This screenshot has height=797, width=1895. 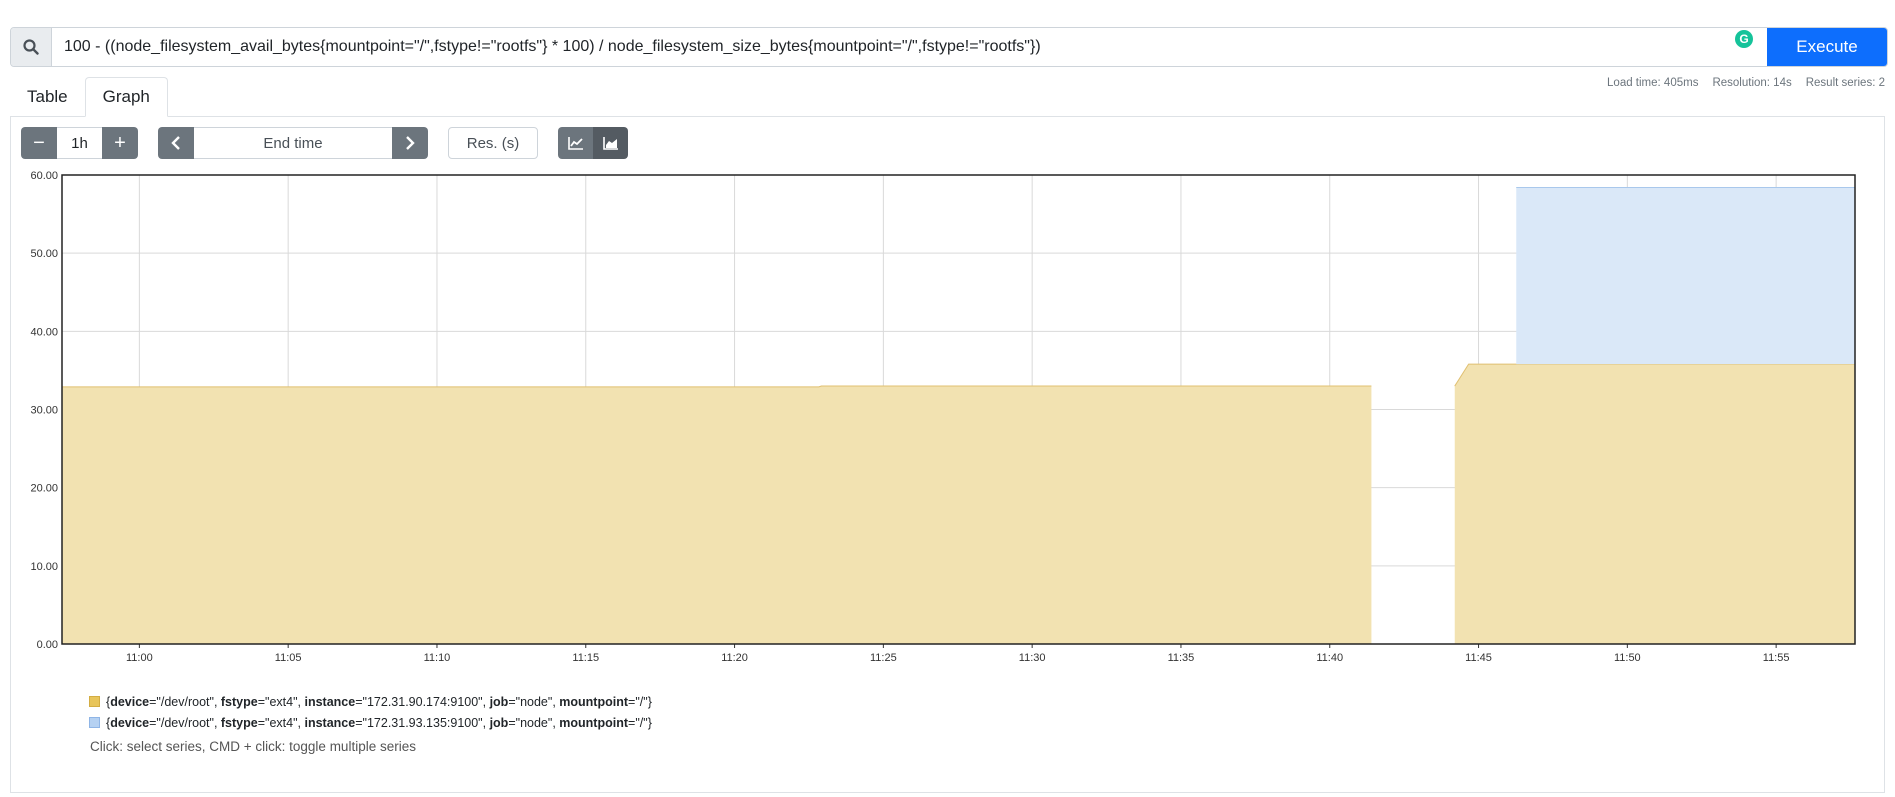 What do you see at coordinates (44, 411) in the screenshot?
I see `y-tick-label: 30.00` at bounding box center [44, 411].